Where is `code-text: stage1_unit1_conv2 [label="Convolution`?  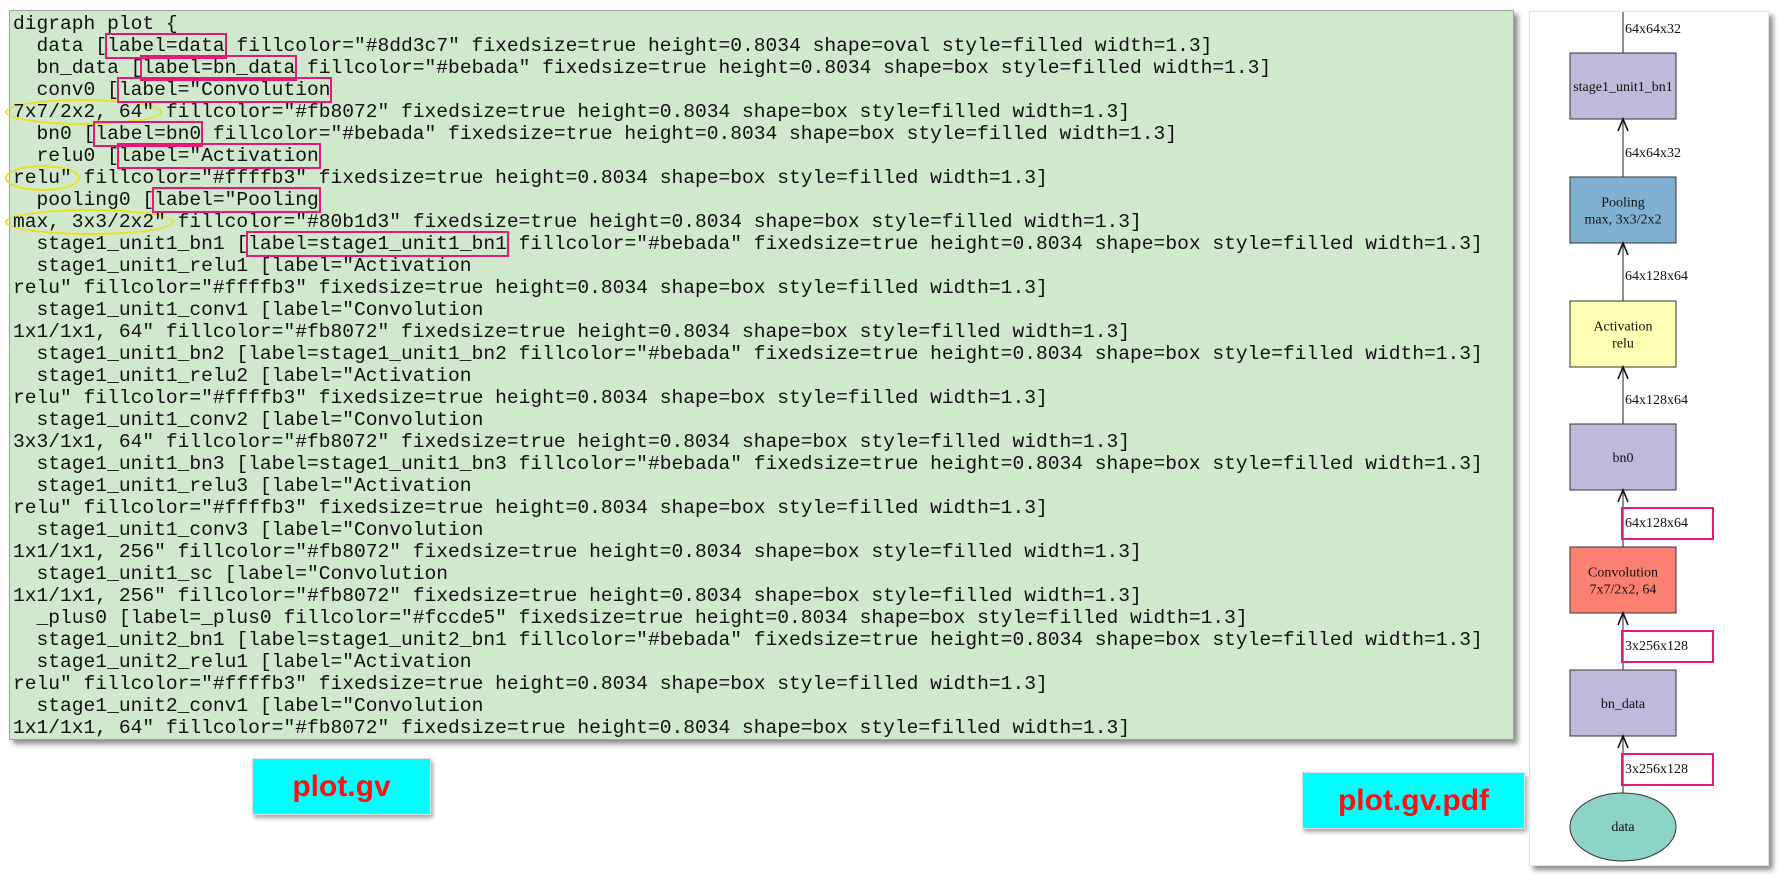
code-text: stage1_unit1_conv2 [label="Convolution is located at coordinates (248, 420).